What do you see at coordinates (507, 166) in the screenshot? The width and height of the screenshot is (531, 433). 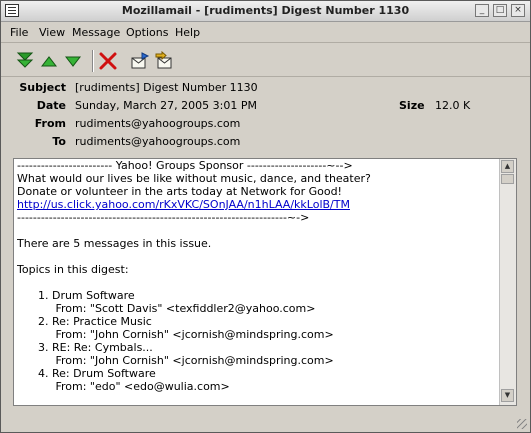 I see `scroll-up-button: ▲` at bounding box center [507, 166].